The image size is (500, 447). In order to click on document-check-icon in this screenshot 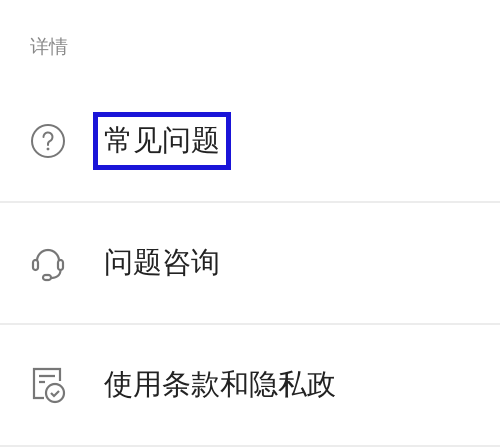, I will do `click(48, 385)`.